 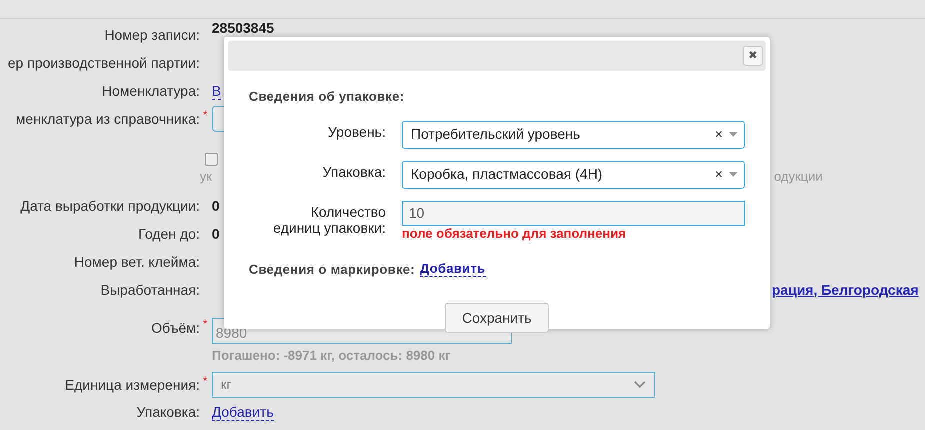 What do you see at coordinates (640, 385) in the screenshot?
I see `chevron-down-icon` at bounding box center [640, 385].